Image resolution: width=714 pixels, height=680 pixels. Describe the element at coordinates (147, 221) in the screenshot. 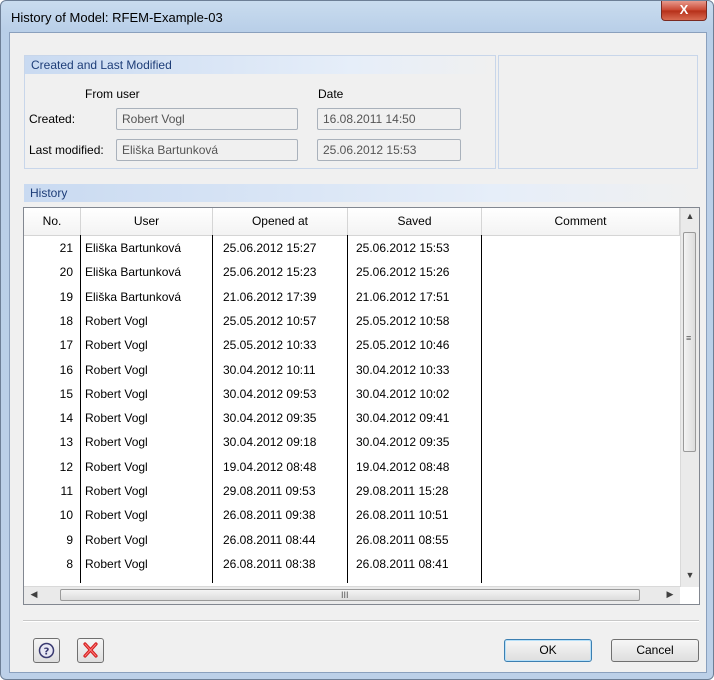

I see `column-header-user: User` at that location.